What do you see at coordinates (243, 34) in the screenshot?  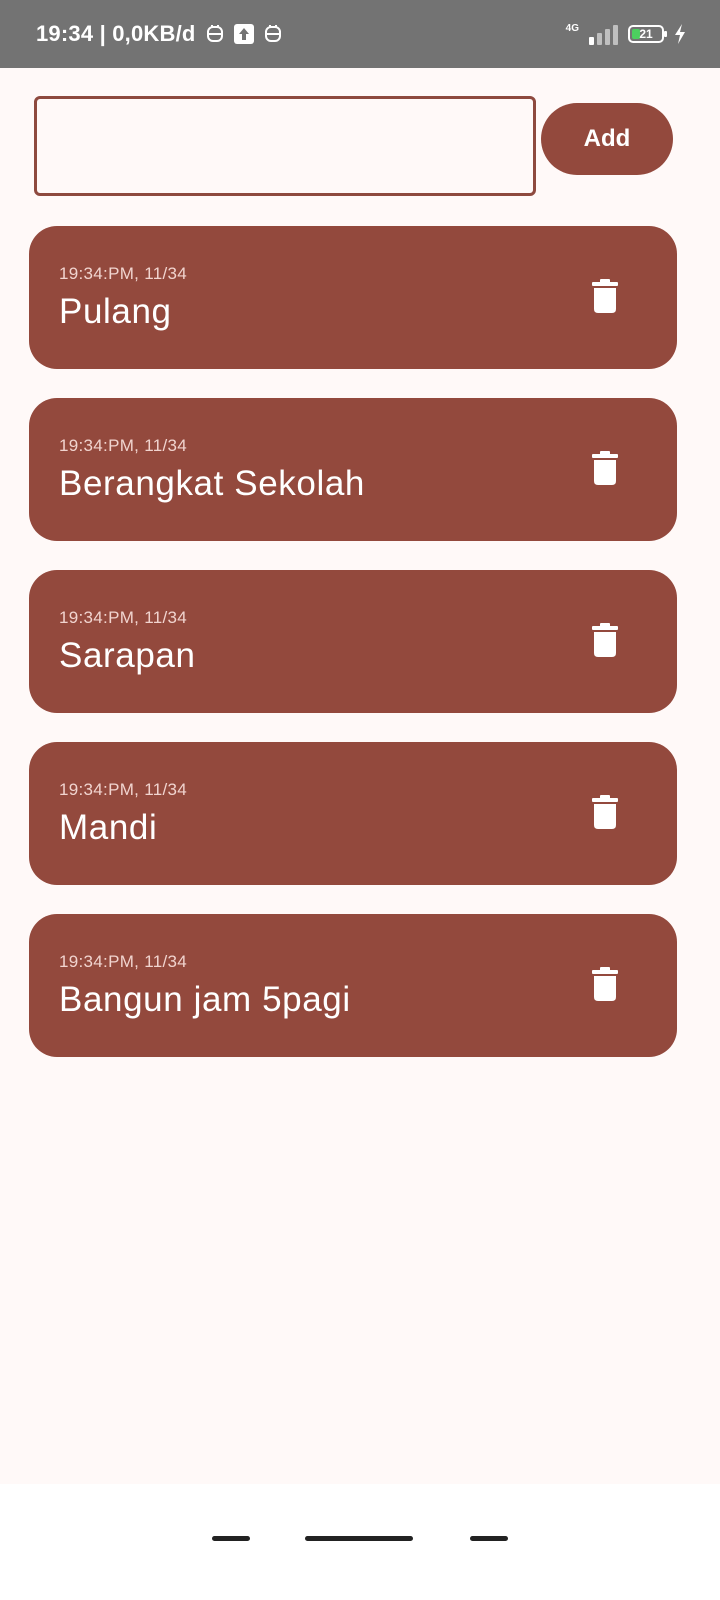 I see `upload-icon` at bounding box center [243, 34].